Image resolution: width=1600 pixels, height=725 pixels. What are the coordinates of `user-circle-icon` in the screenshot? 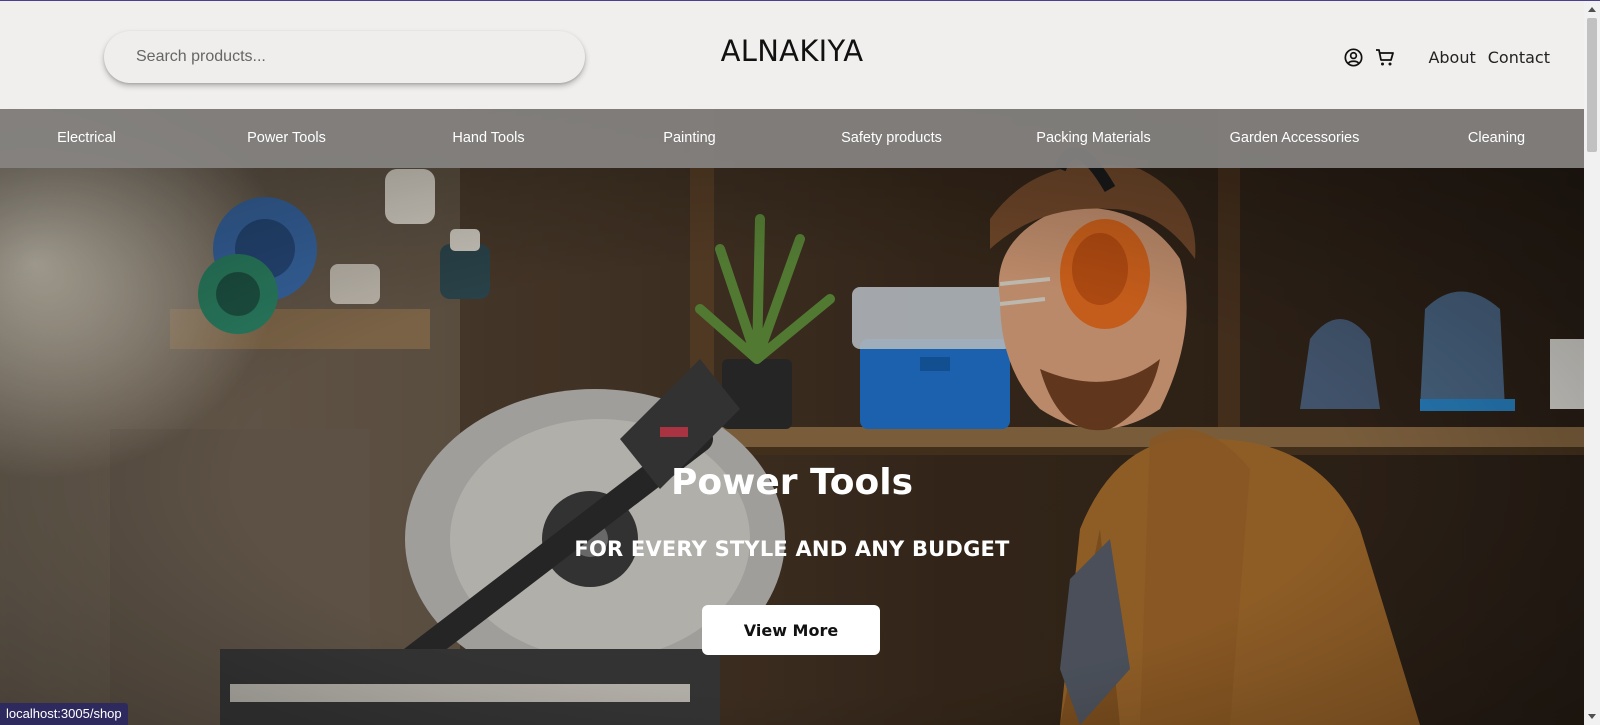 It's located at (1353, 57).